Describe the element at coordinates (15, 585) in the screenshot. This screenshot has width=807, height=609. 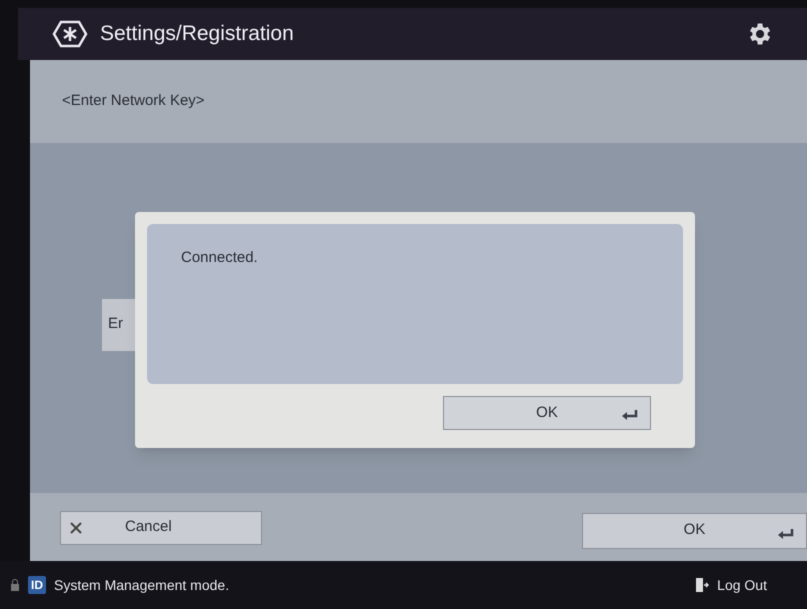
I see `lock-icon` at that location.